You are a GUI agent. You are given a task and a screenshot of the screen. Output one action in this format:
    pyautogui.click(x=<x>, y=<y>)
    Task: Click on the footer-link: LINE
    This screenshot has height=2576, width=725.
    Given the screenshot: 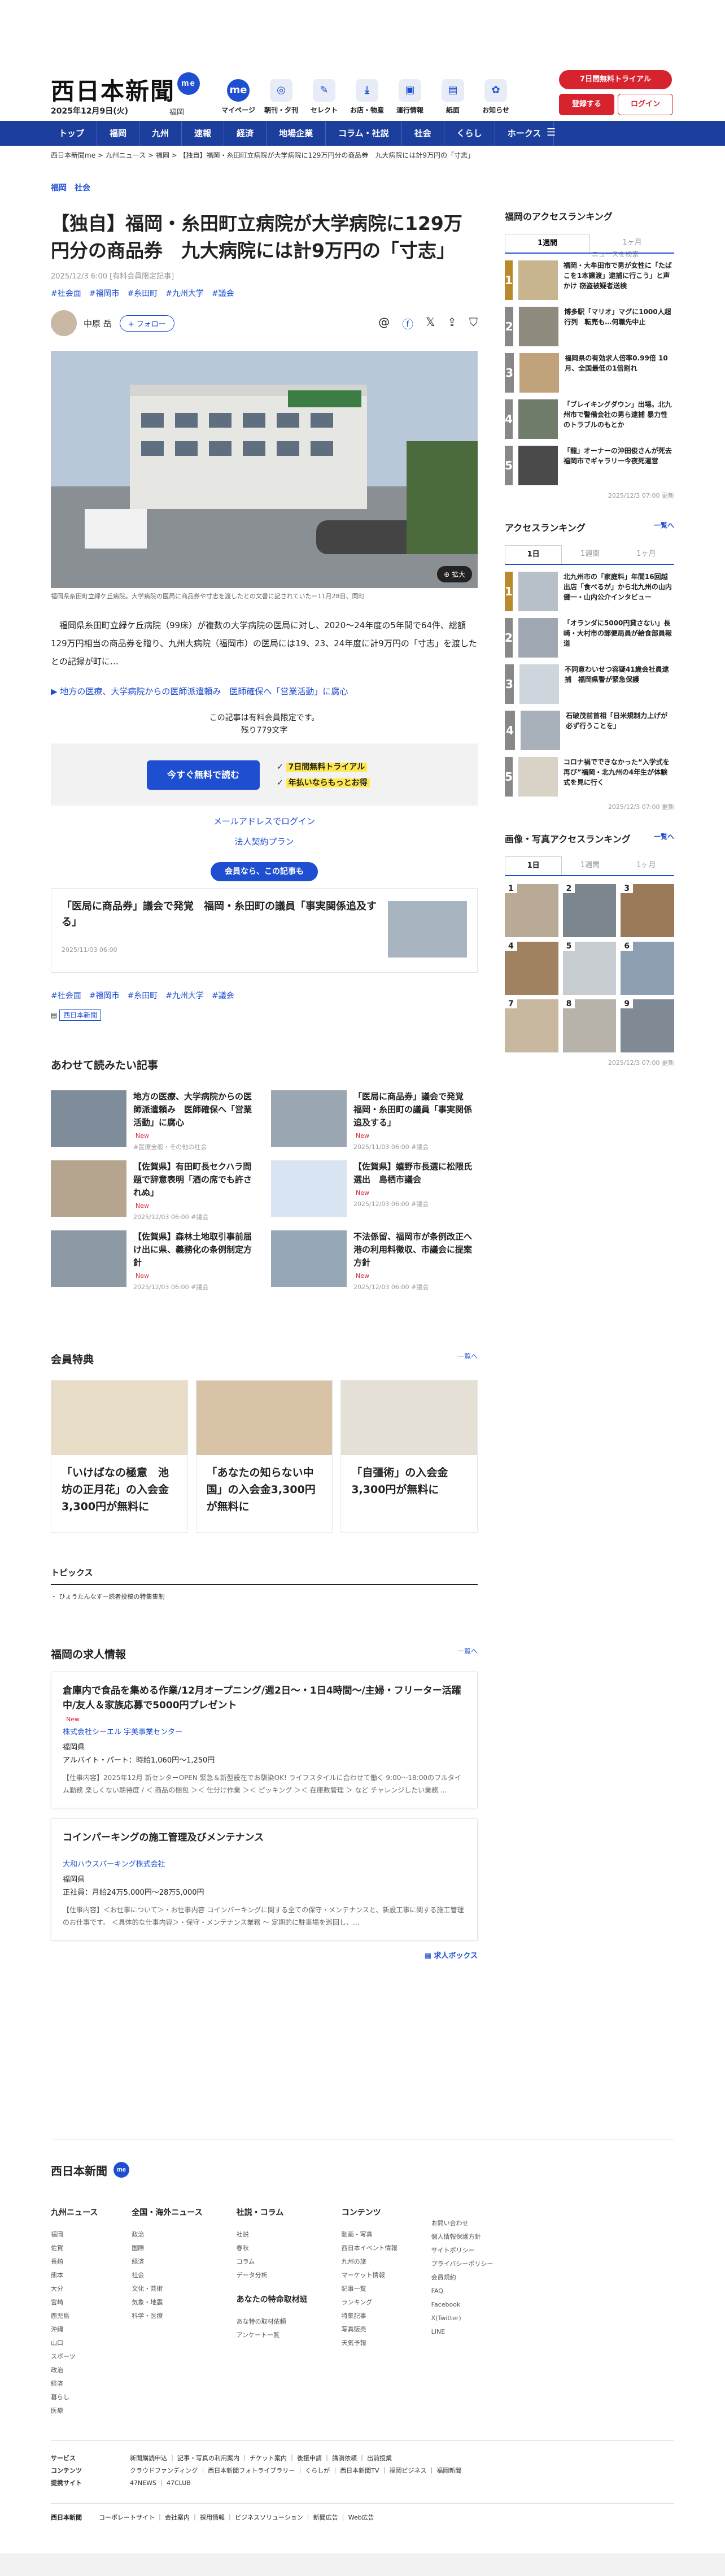 What is the action you would take?
    pyautogui.click(x=462, y=2332)
    